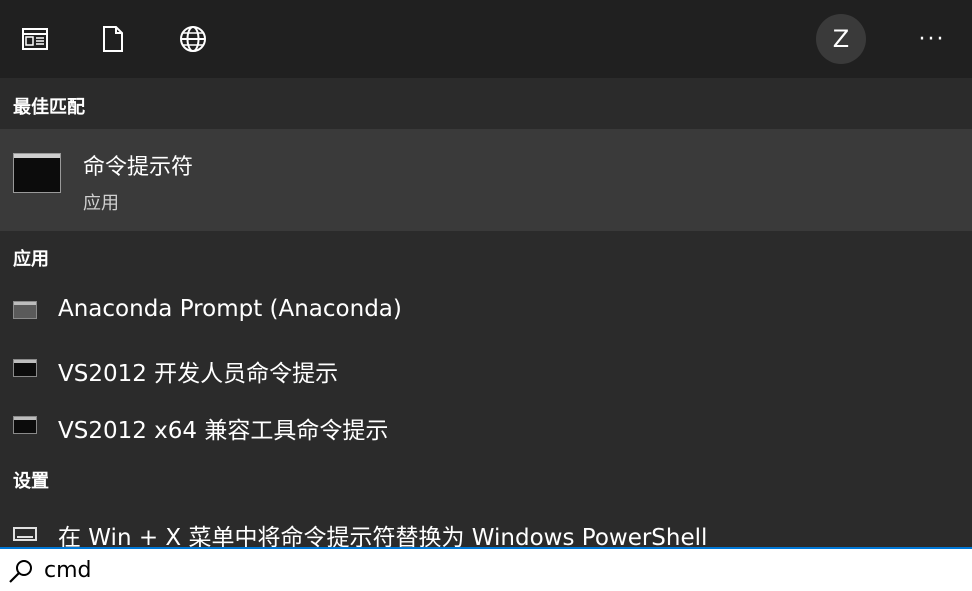 The height and width of the screenshot is (591, 972). Describe the element at coordinates (31, 259) in the screenshot. I see `apps-header: 应用` at that location.